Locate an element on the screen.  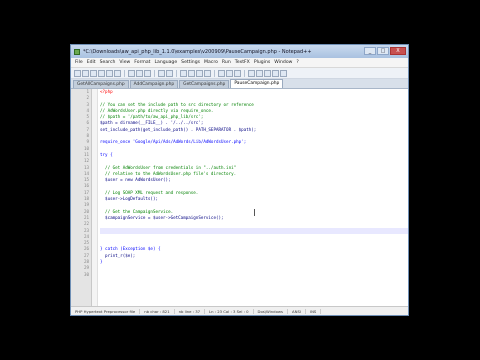
wrap-icon is located at coordinates (221, 73).